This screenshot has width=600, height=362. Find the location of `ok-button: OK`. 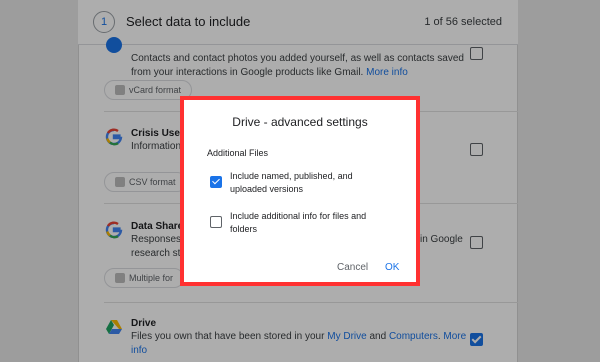

ok-button: OK is located at coordinates (392, 267).